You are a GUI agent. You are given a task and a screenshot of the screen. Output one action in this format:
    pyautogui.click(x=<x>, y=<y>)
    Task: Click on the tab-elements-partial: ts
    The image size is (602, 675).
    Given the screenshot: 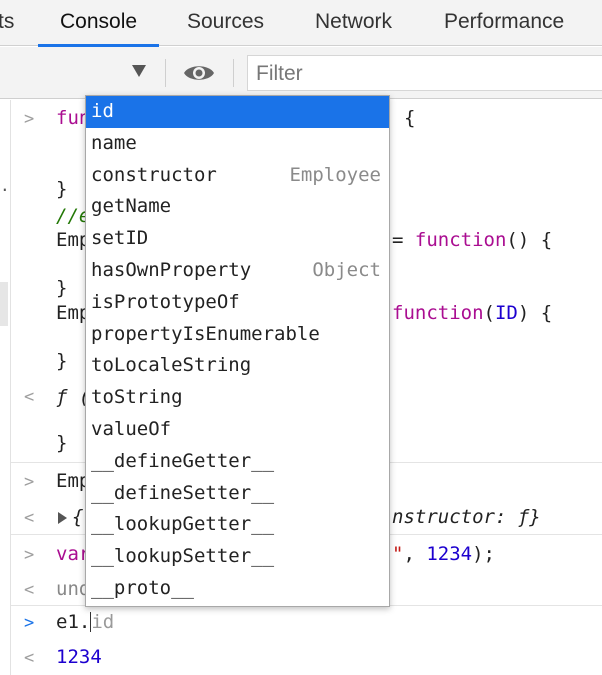 What is the action you would take?
    pyautogui.click(x=7, y=23)
    